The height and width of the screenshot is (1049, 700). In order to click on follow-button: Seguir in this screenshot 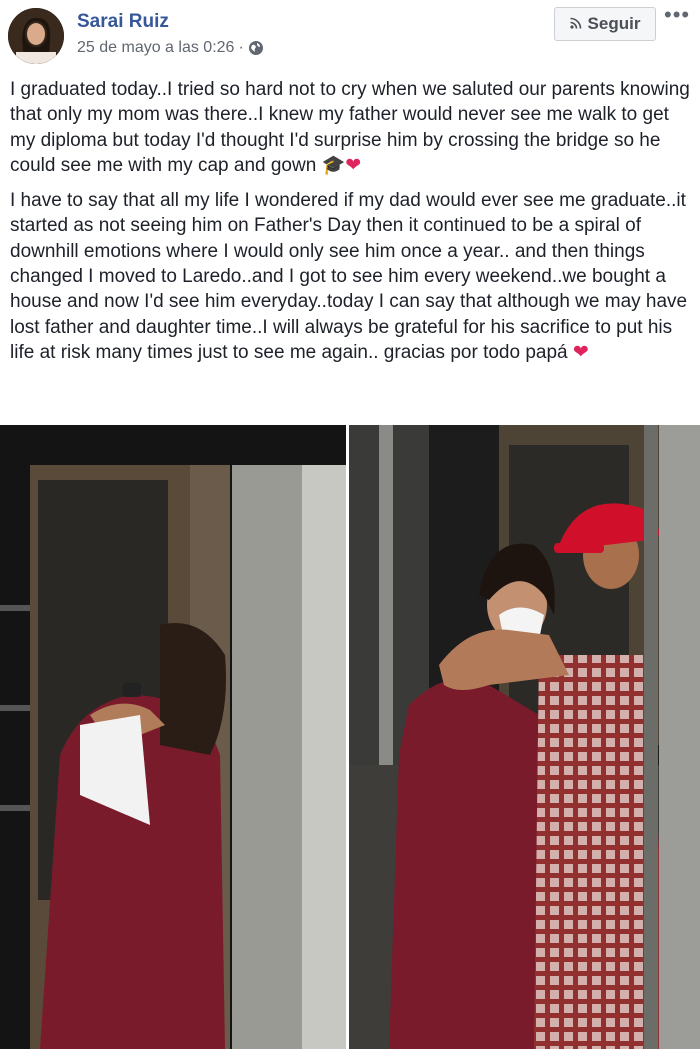, I will do `click(605, 24)`.